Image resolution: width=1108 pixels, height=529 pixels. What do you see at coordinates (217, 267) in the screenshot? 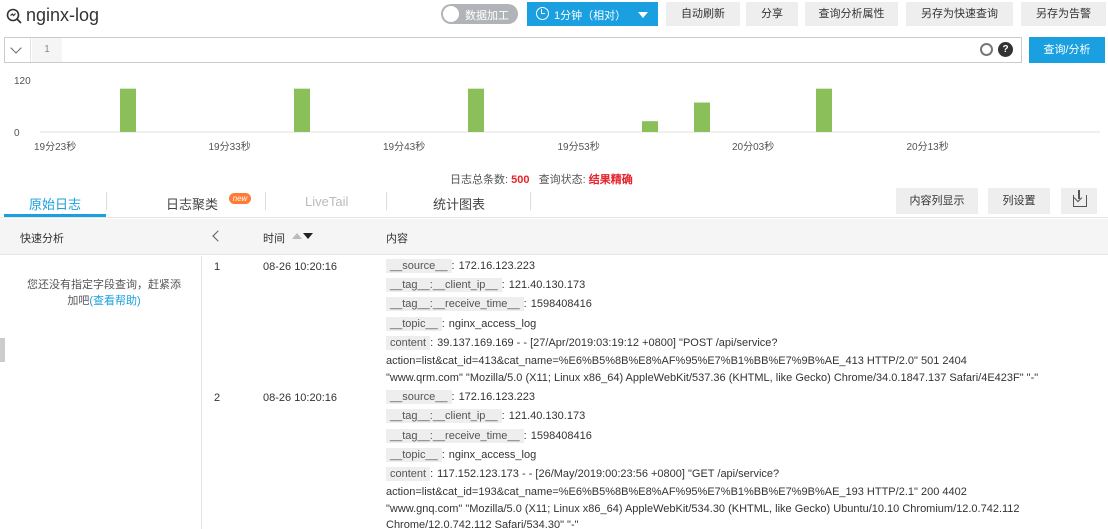
I see `row-number: 1` at bounding box center [217, 267].